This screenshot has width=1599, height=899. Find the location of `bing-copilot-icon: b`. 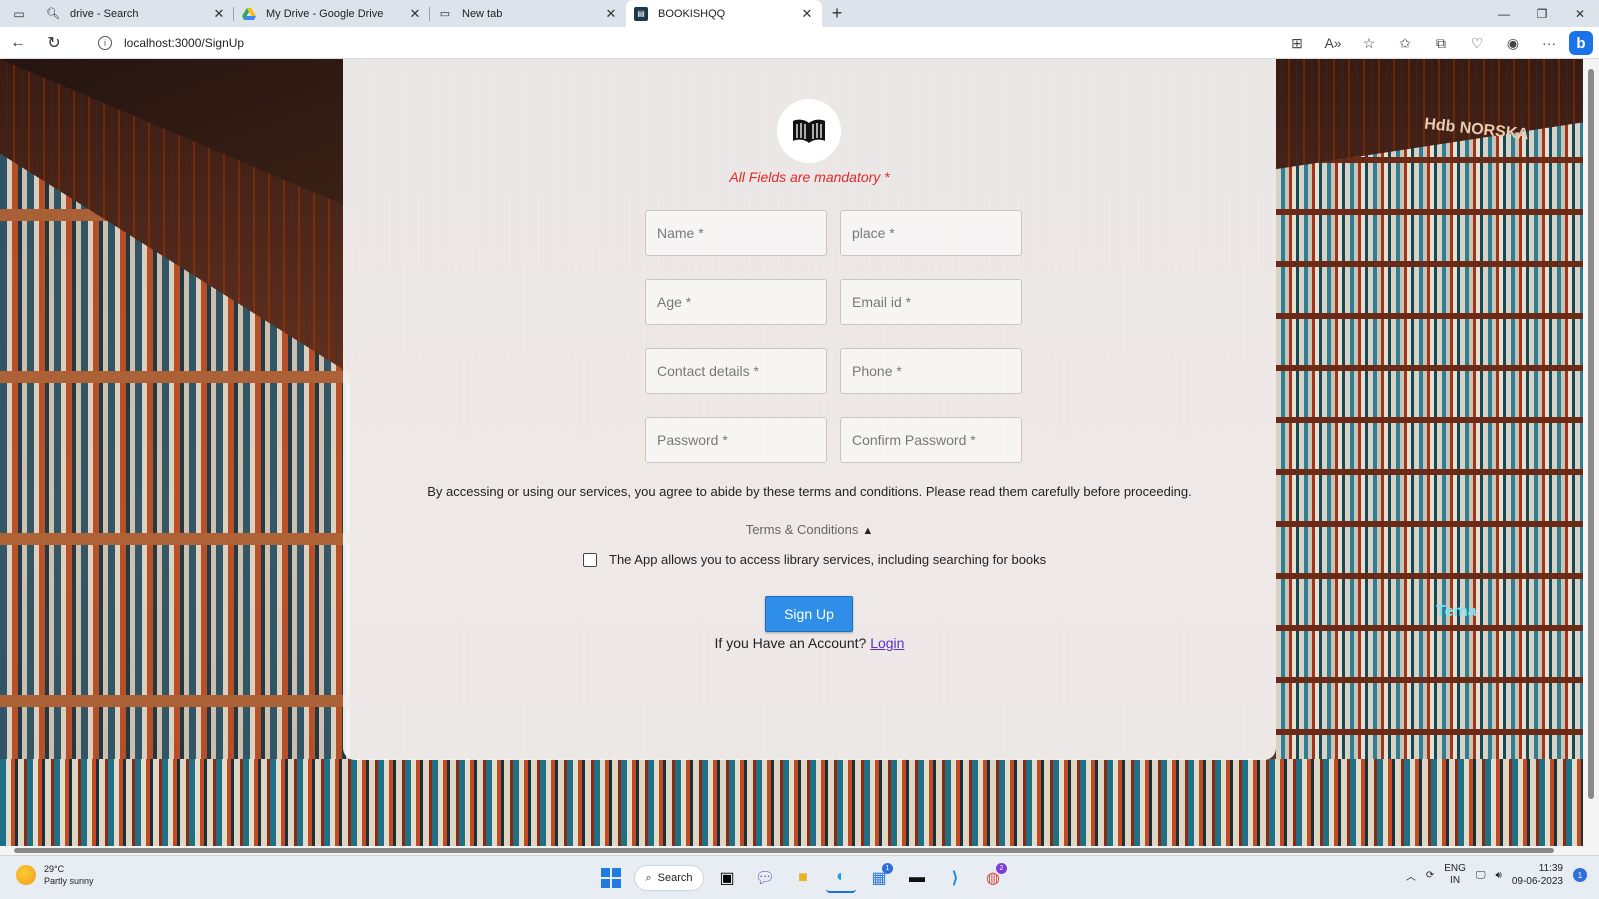

bing-copilot-icon: b is located at coordinates (1581, 43).